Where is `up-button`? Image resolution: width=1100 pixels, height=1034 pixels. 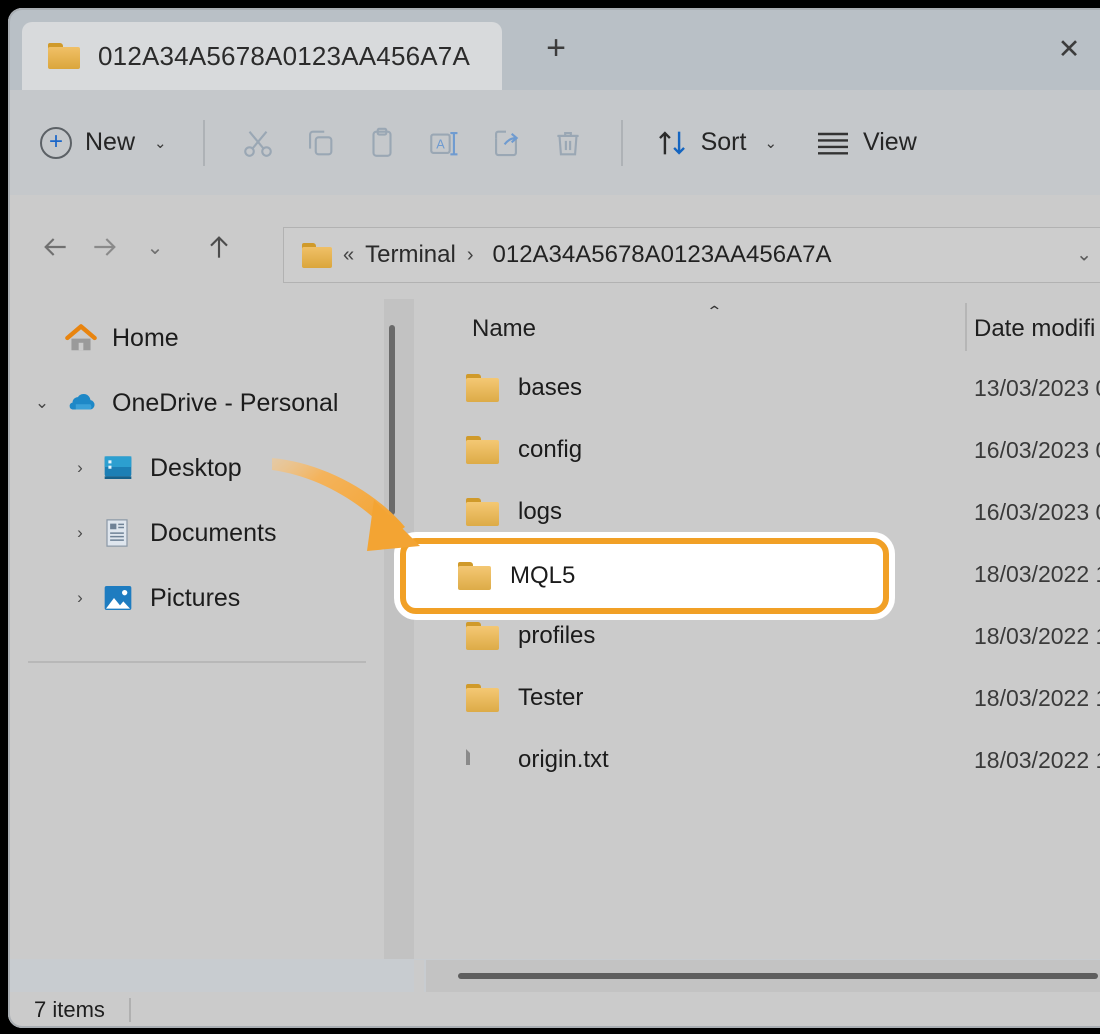
up-button is located at coordinates (219, 247).